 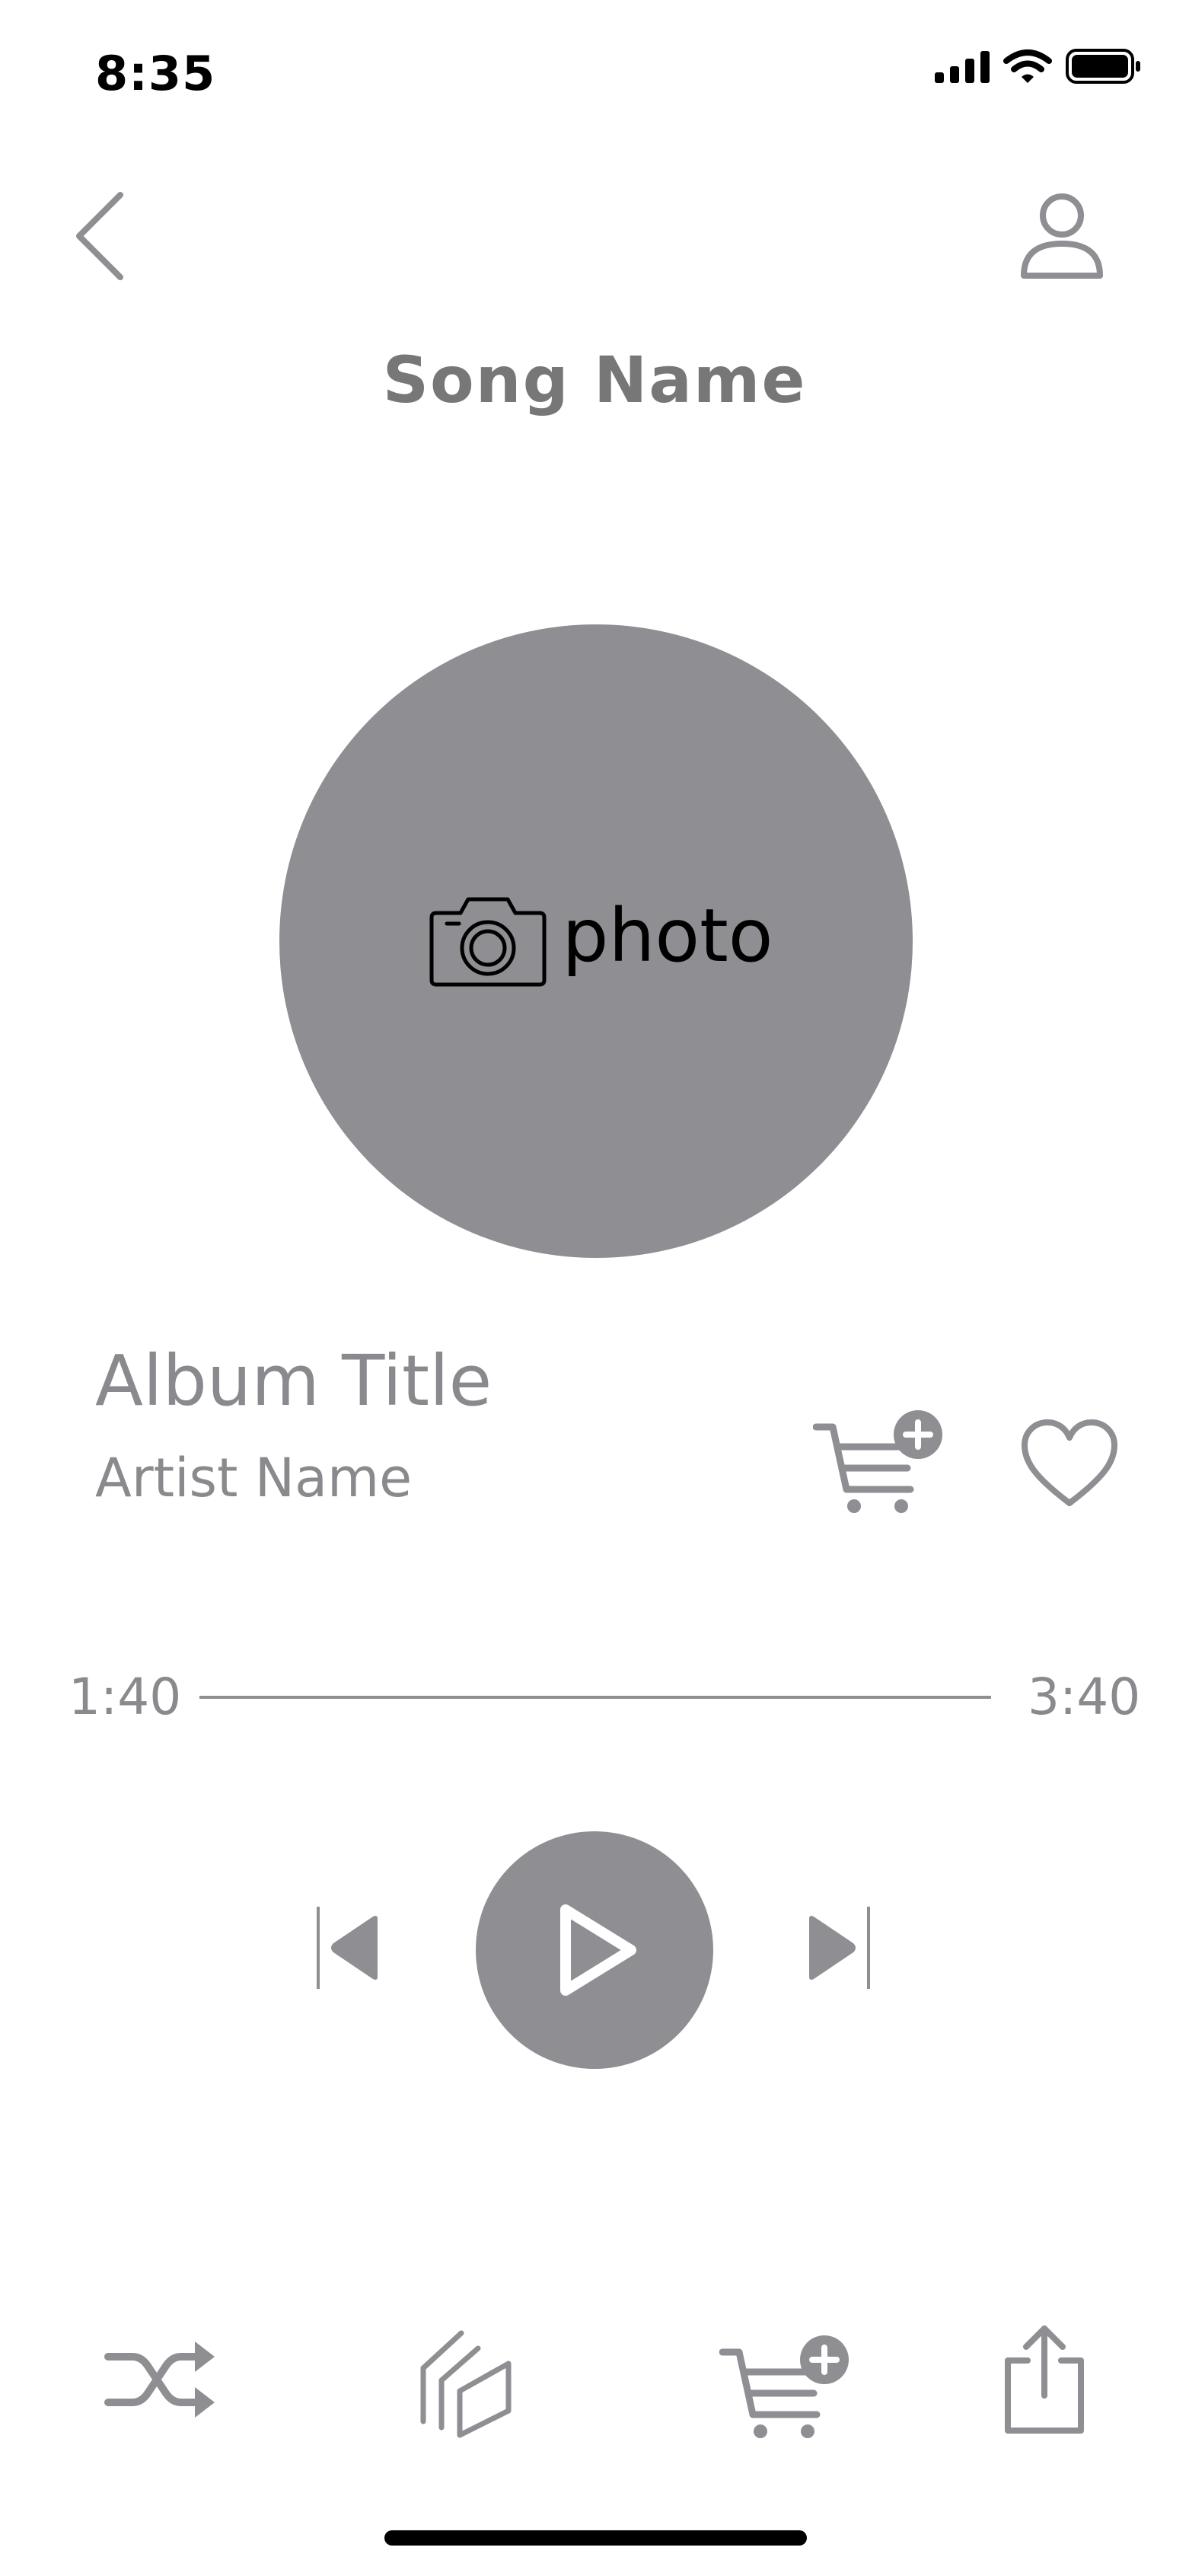 What do you see at coordinates (488, 942) in the screenshot?
I see `camera-icon` at bounding box center [488, 942].